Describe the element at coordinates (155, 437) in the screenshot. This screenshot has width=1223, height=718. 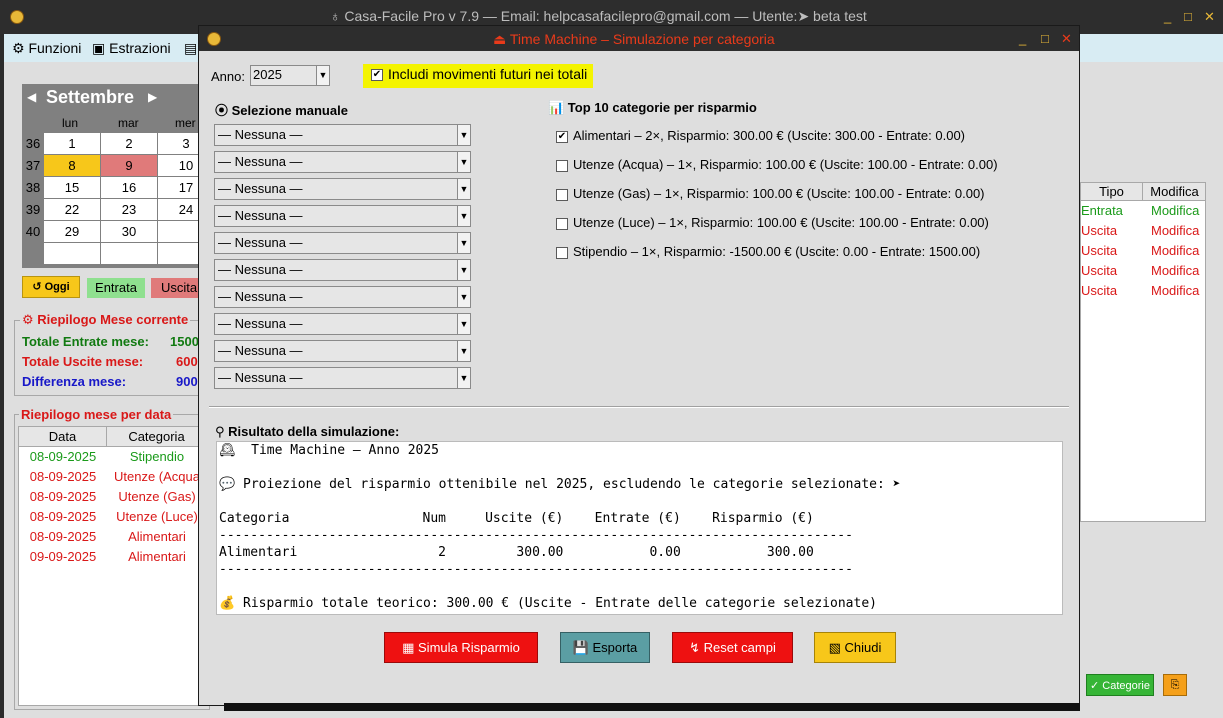
I see `column-header-categoria: Categoria` at that location.